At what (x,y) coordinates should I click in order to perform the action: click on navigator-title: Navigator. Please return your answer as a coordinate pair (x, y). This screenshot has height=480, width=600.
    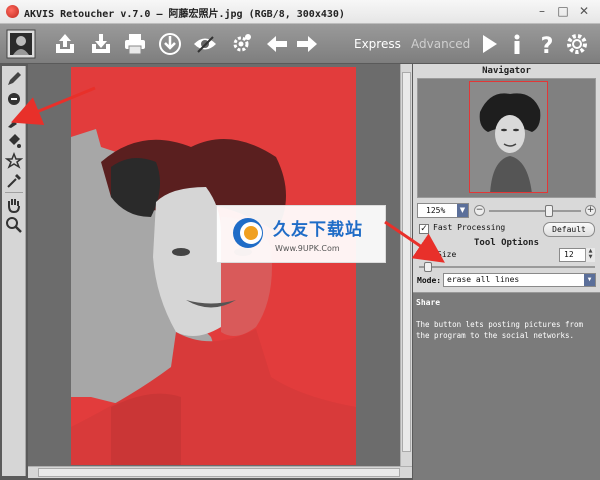
    Looking at the image, I should click on (506, 71).